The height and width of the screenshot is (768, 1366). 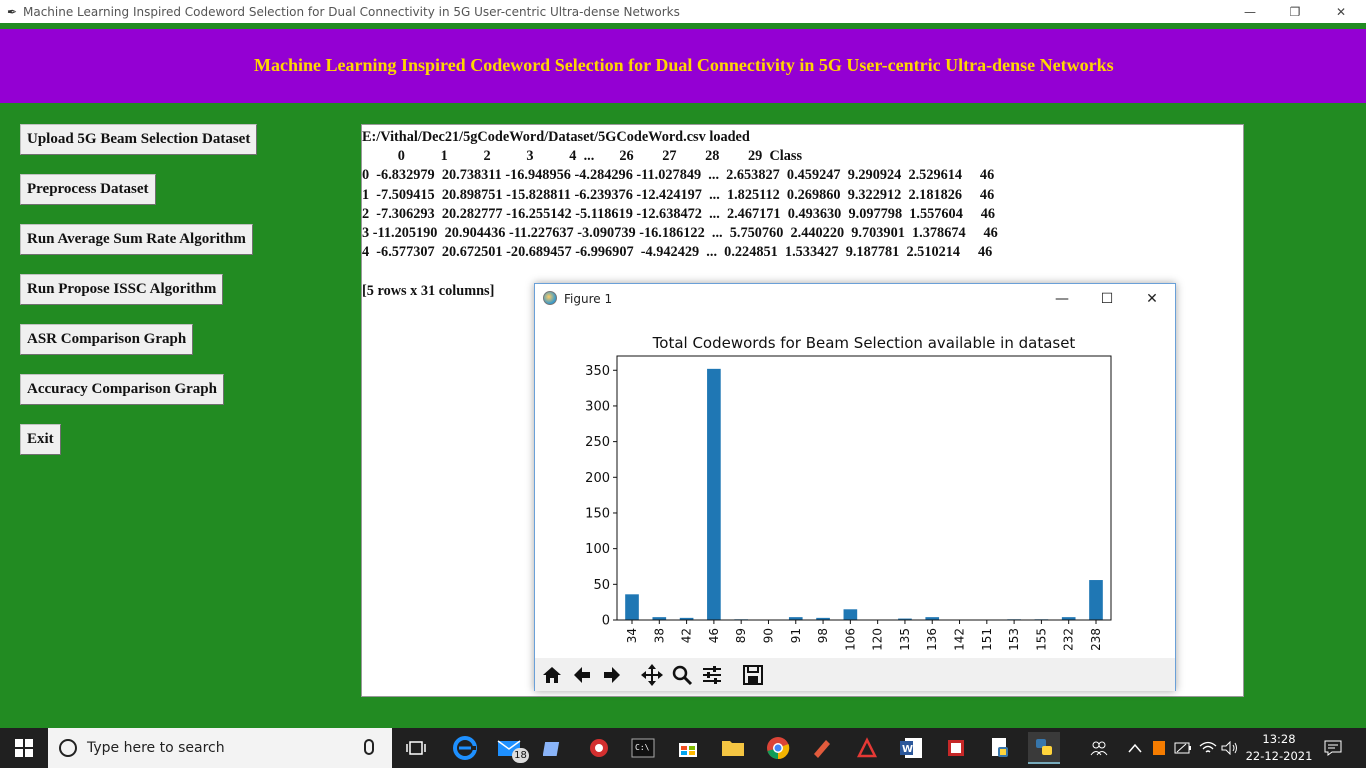 I want to click on x-tick-label: 120, so click(x=878, y=639).